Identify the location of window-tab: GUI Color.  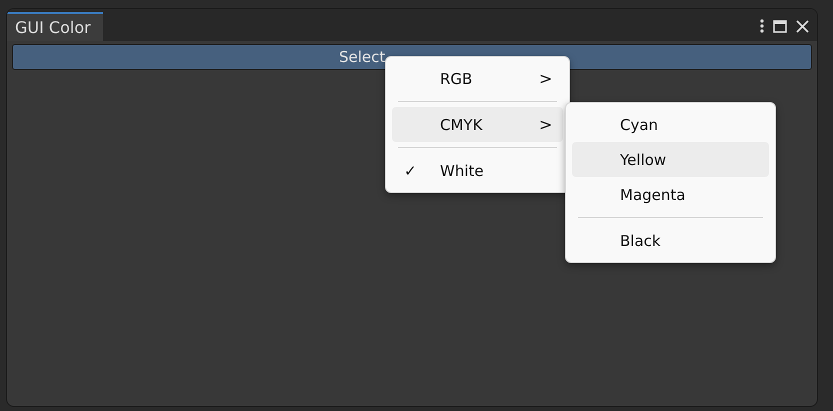
(55, 26).